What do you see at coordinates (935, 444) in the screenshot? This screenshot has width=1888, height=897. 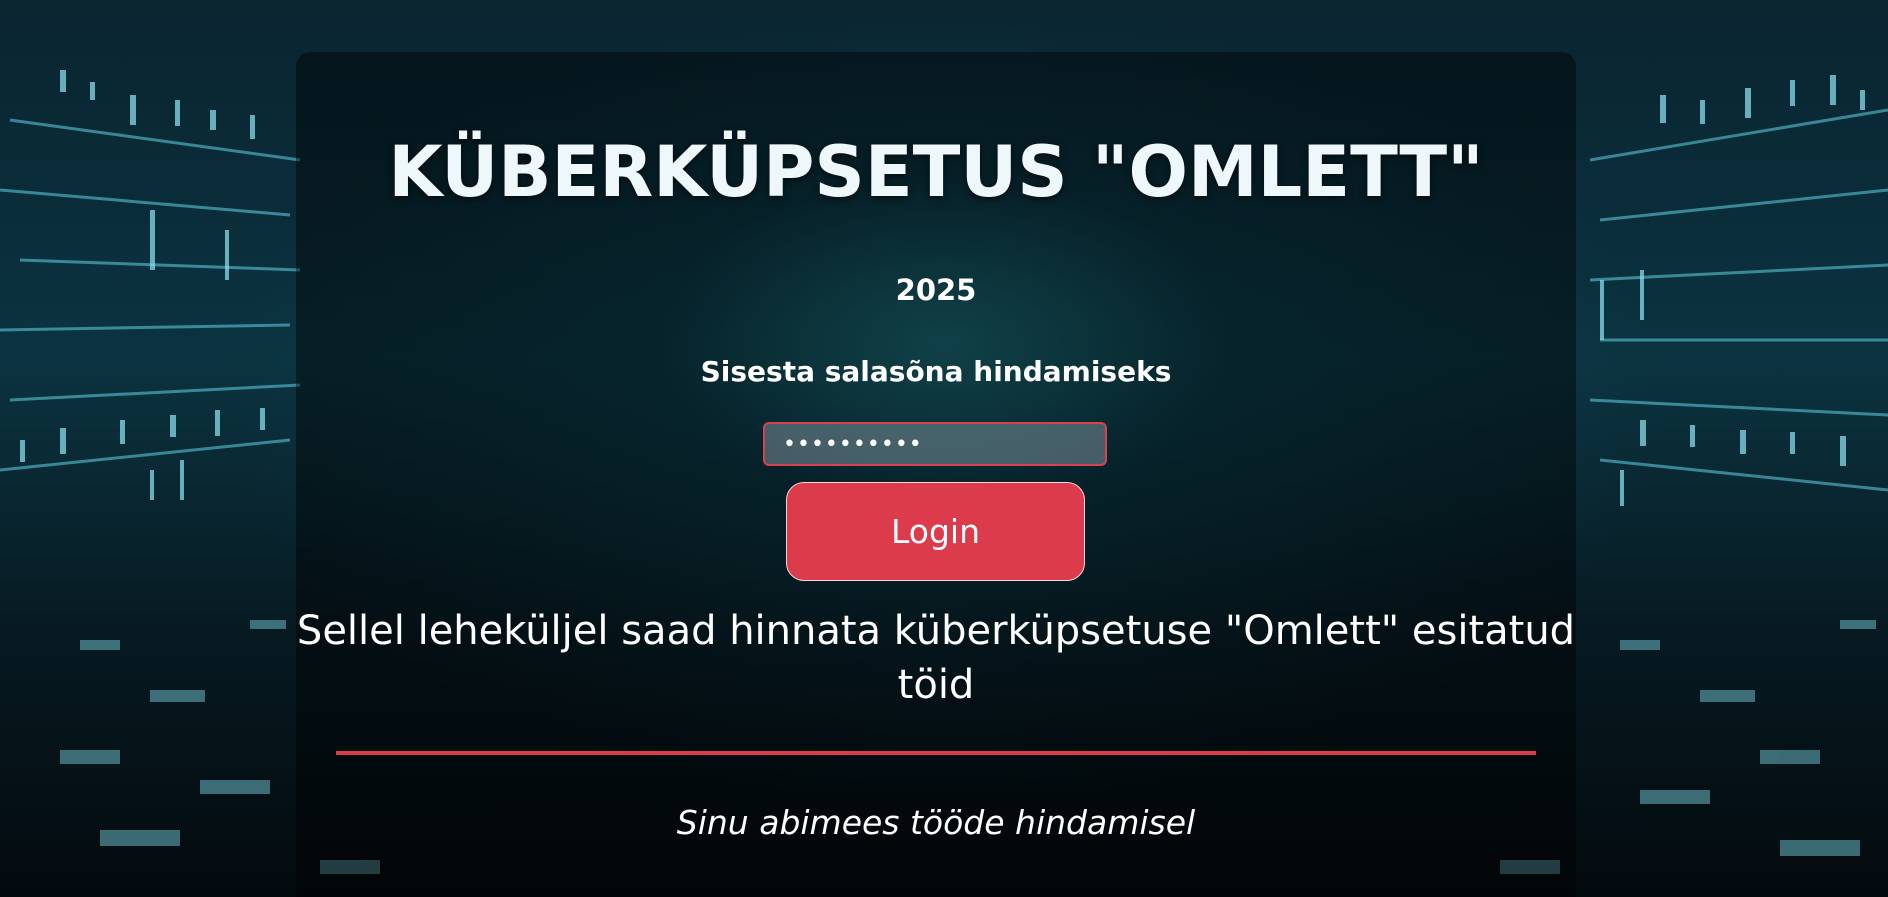 I see `password-input` at bounding box center [935, 444].